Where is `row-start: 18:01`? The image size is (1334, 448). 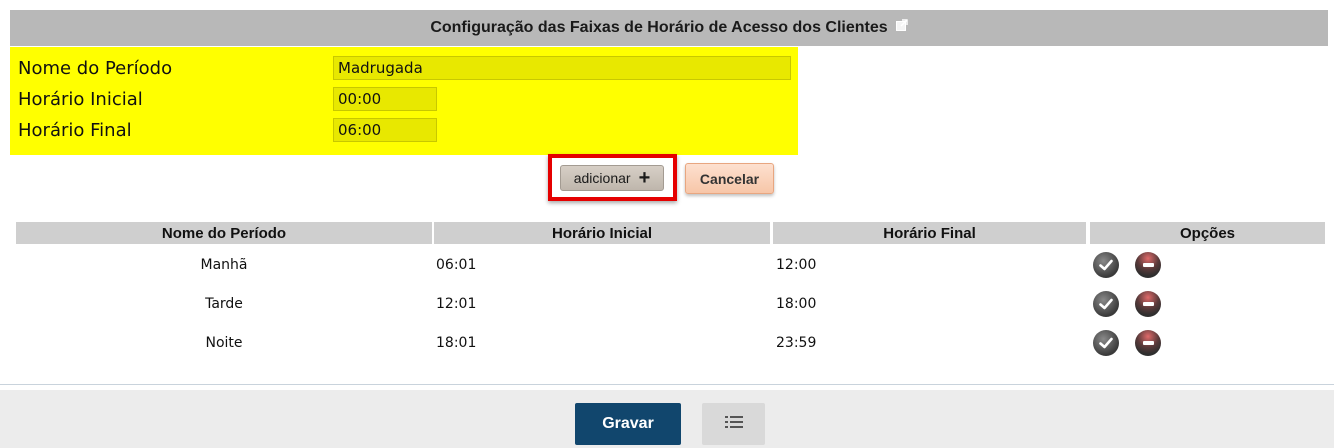 row-start: 18:01 is located at coordinates (456, 343).